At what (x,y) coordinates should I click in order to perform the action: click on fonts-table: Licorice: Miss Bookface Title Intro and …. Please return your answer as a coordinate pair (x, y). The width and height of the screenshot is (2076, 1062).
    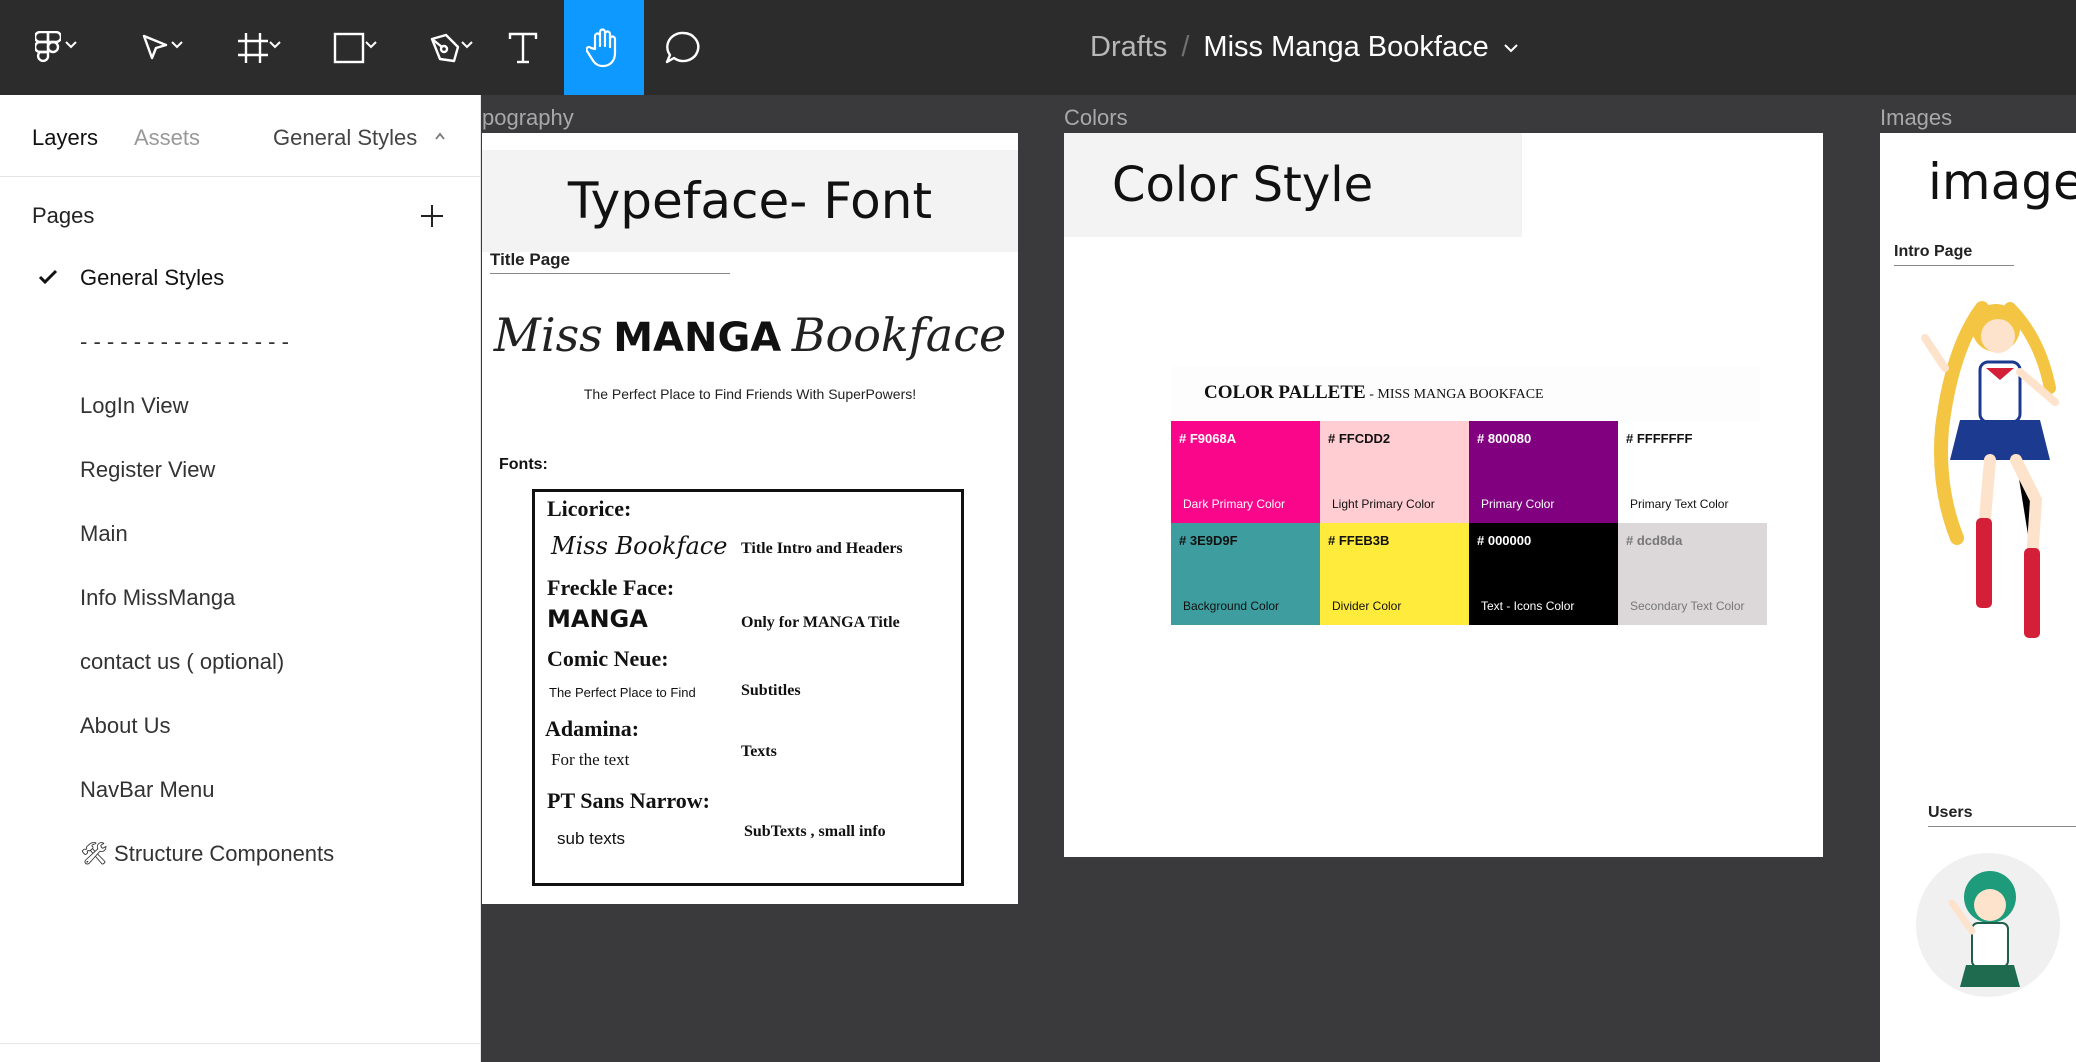
    Looking at the image, I should click on (748, 687).